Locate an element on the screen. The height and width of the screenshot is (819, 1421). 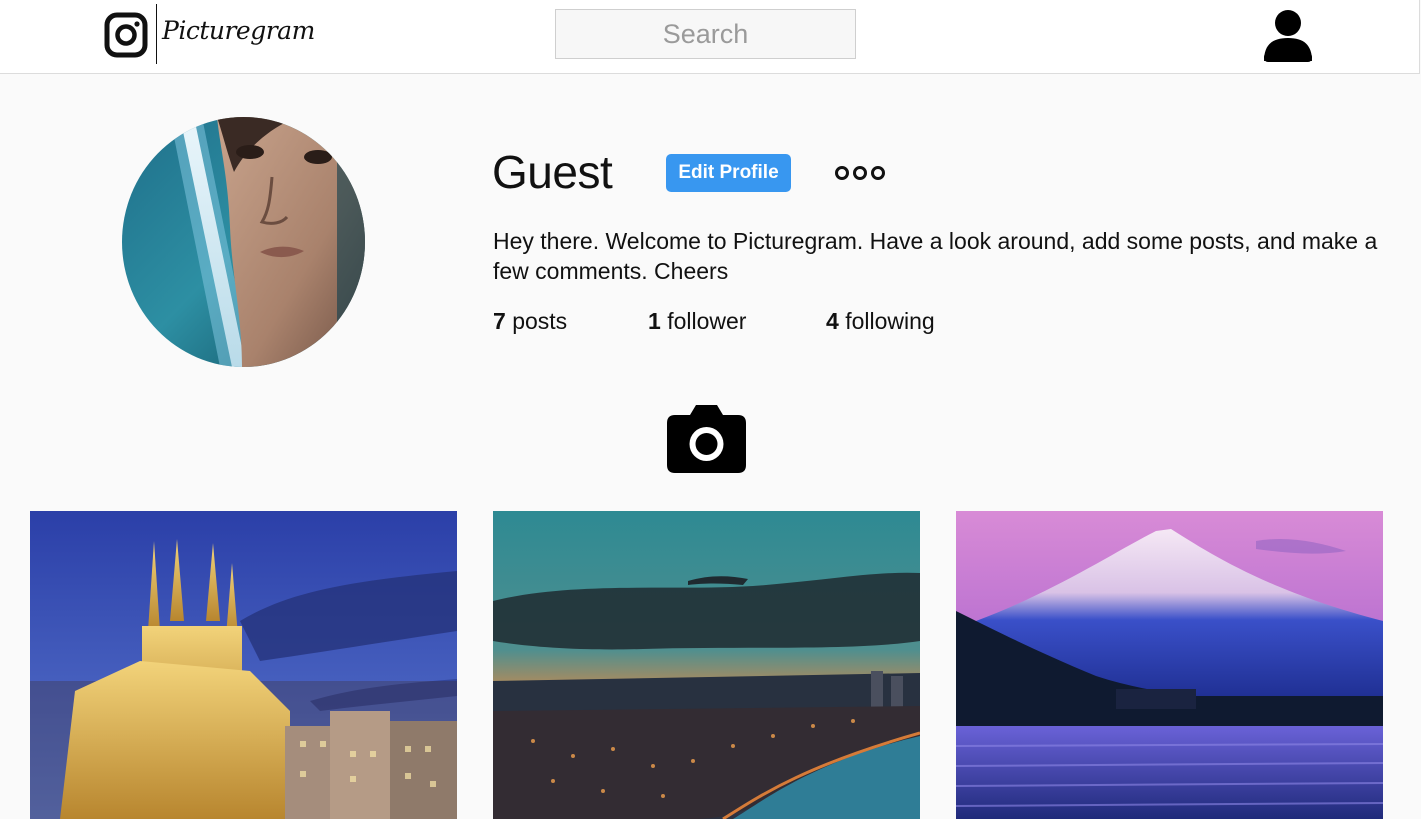
following-count-stat: 4 following is located at coordinates (880, 321).